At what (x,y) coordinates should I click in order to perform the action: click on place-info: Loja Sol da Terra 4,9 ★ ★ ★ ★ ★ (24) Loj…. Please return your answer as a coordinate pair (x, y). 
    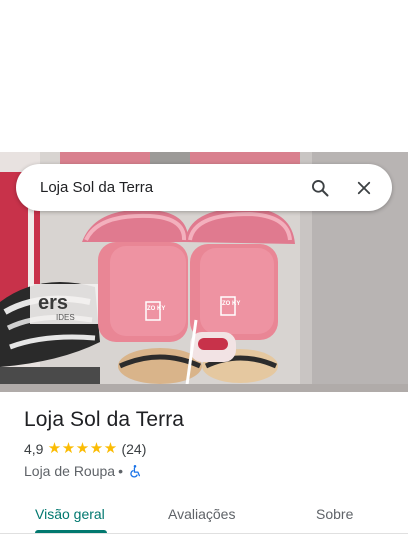
    Looking at the image, I should click on (208, 443).